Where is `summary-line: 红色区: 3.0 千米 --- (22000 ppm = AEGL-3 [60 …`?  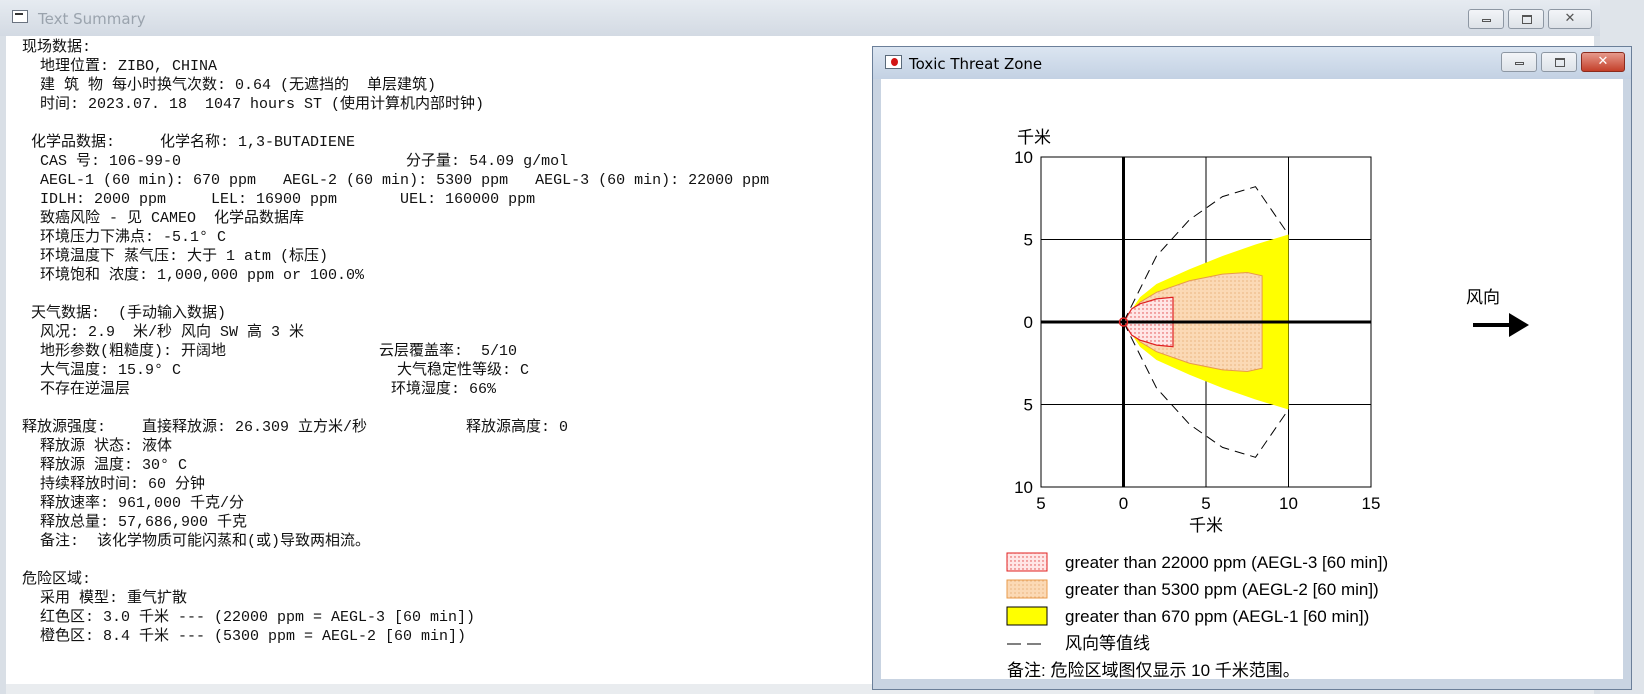 summary-line: 红色区: 3.0 千米 --- (22000 ppm = AEGL-3 [60 … is located at coordinates (249, 617).